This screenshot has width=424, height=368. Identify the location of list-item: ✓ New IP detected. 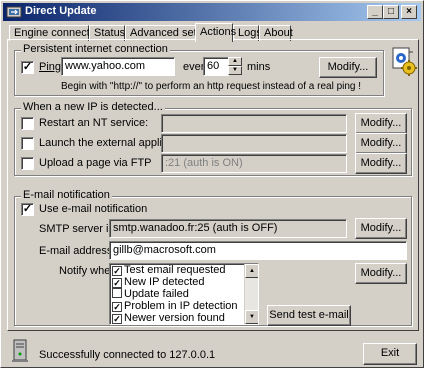
(184, 282).